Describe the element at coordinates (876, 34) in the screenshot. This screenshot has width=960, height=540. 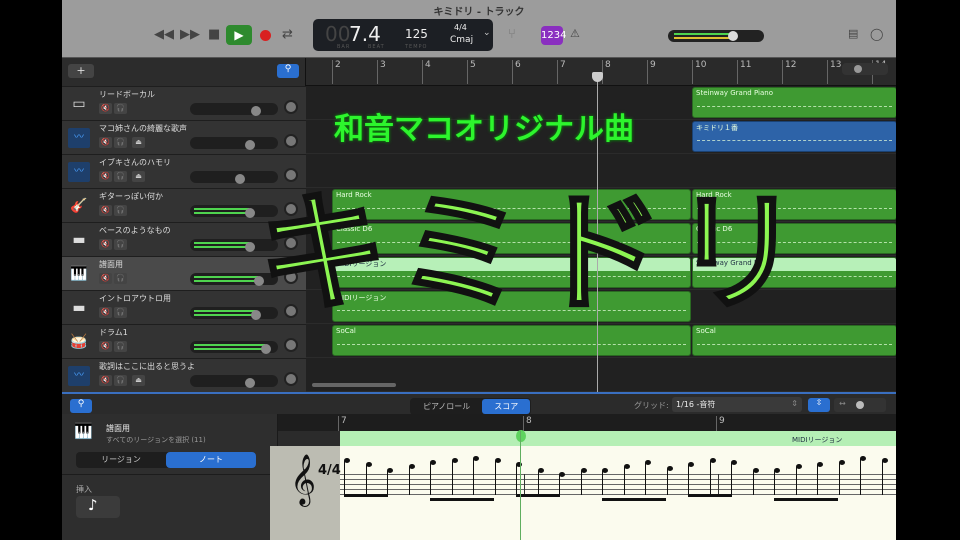
I see `loop-browser-icon: ◯` at that location.